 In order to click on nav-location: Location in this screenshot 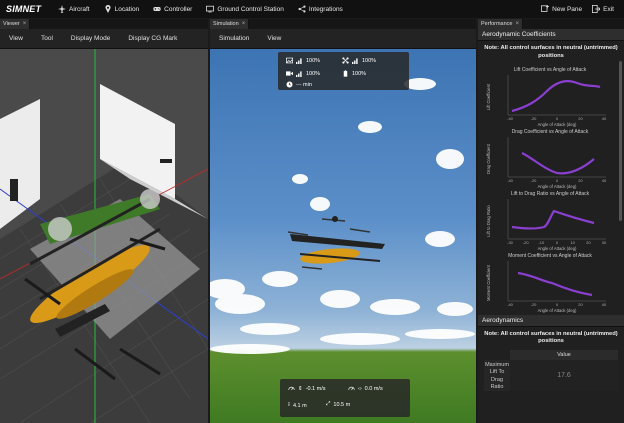, I will do `click(122, 9)`.